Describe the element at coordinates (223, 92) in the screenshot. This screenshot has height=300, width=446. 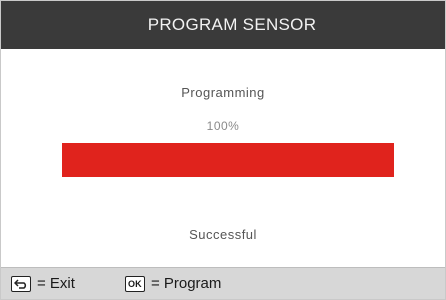
I see `status-label: Programming` at that location.